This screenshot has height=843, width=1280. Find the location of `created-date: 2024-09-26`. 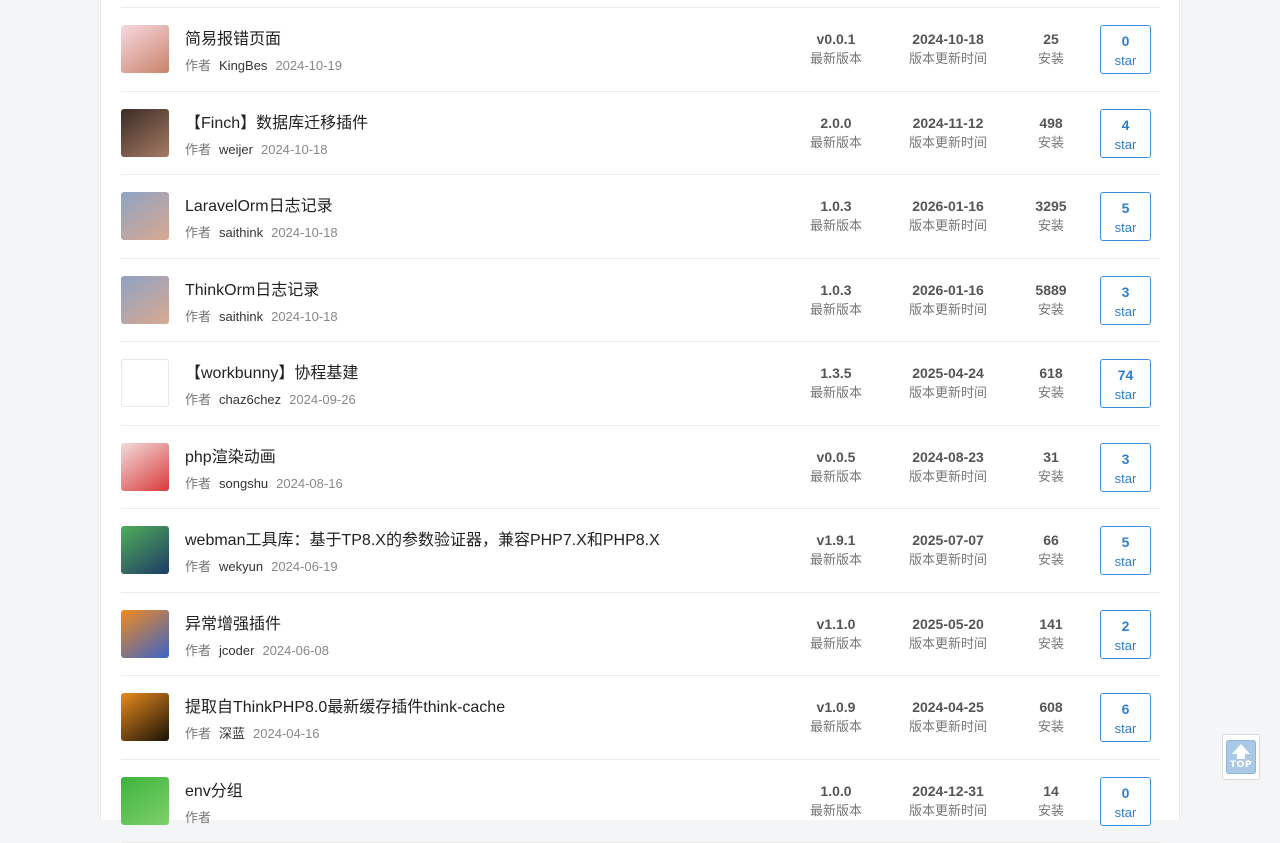

created-date: 2024-09-26 is located at coordinates (322, 399).